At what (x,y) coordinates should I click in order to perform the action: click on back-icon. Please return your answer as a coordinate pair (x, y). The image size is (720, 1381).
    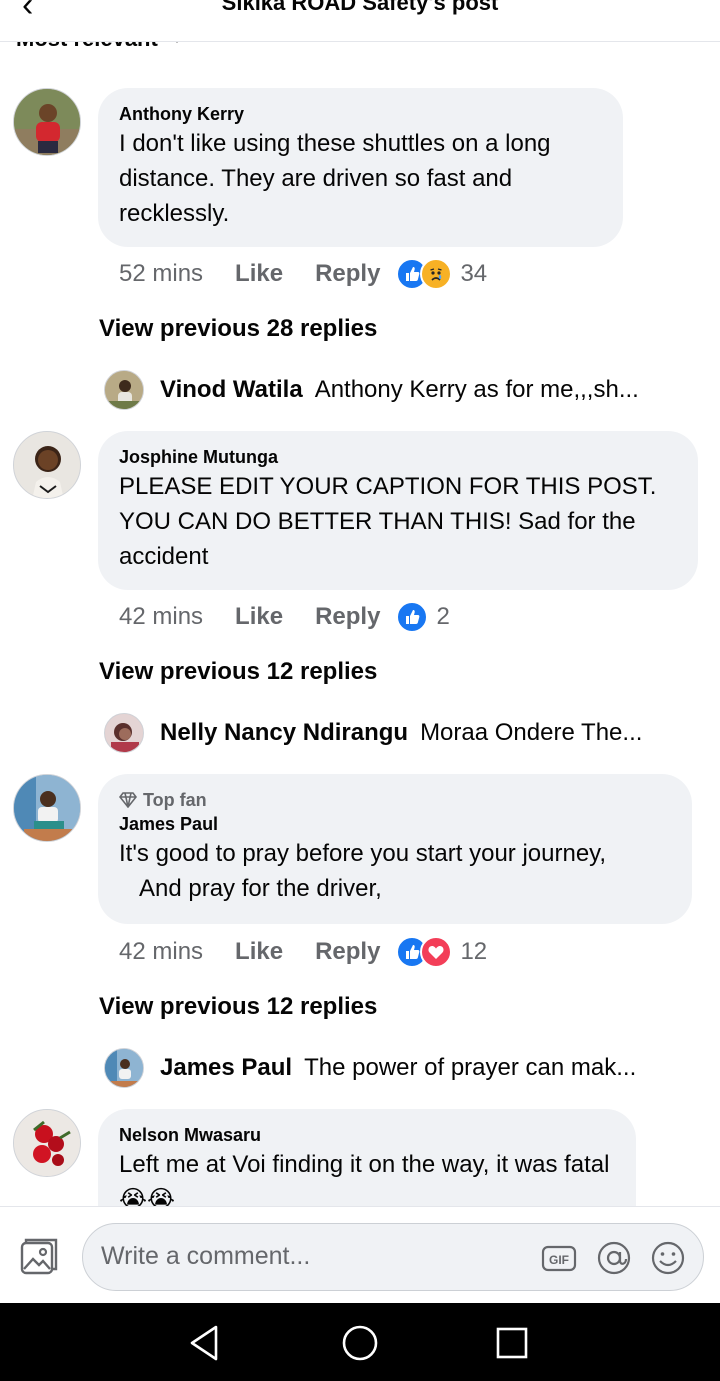
    Looking at the image, I should click on (206, 1343).